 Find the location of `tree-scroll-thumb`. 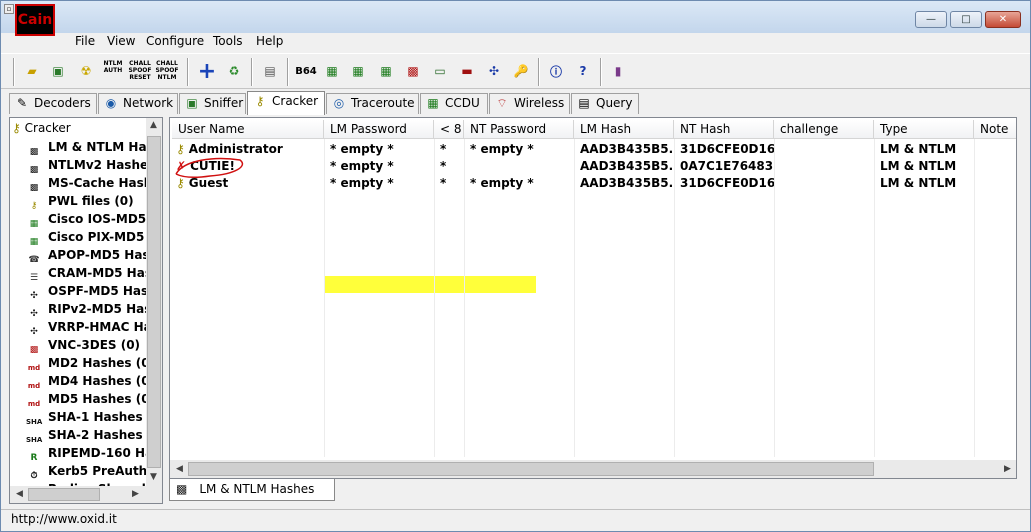

tree-scroll-thumb is located at coordinates (154, 302).